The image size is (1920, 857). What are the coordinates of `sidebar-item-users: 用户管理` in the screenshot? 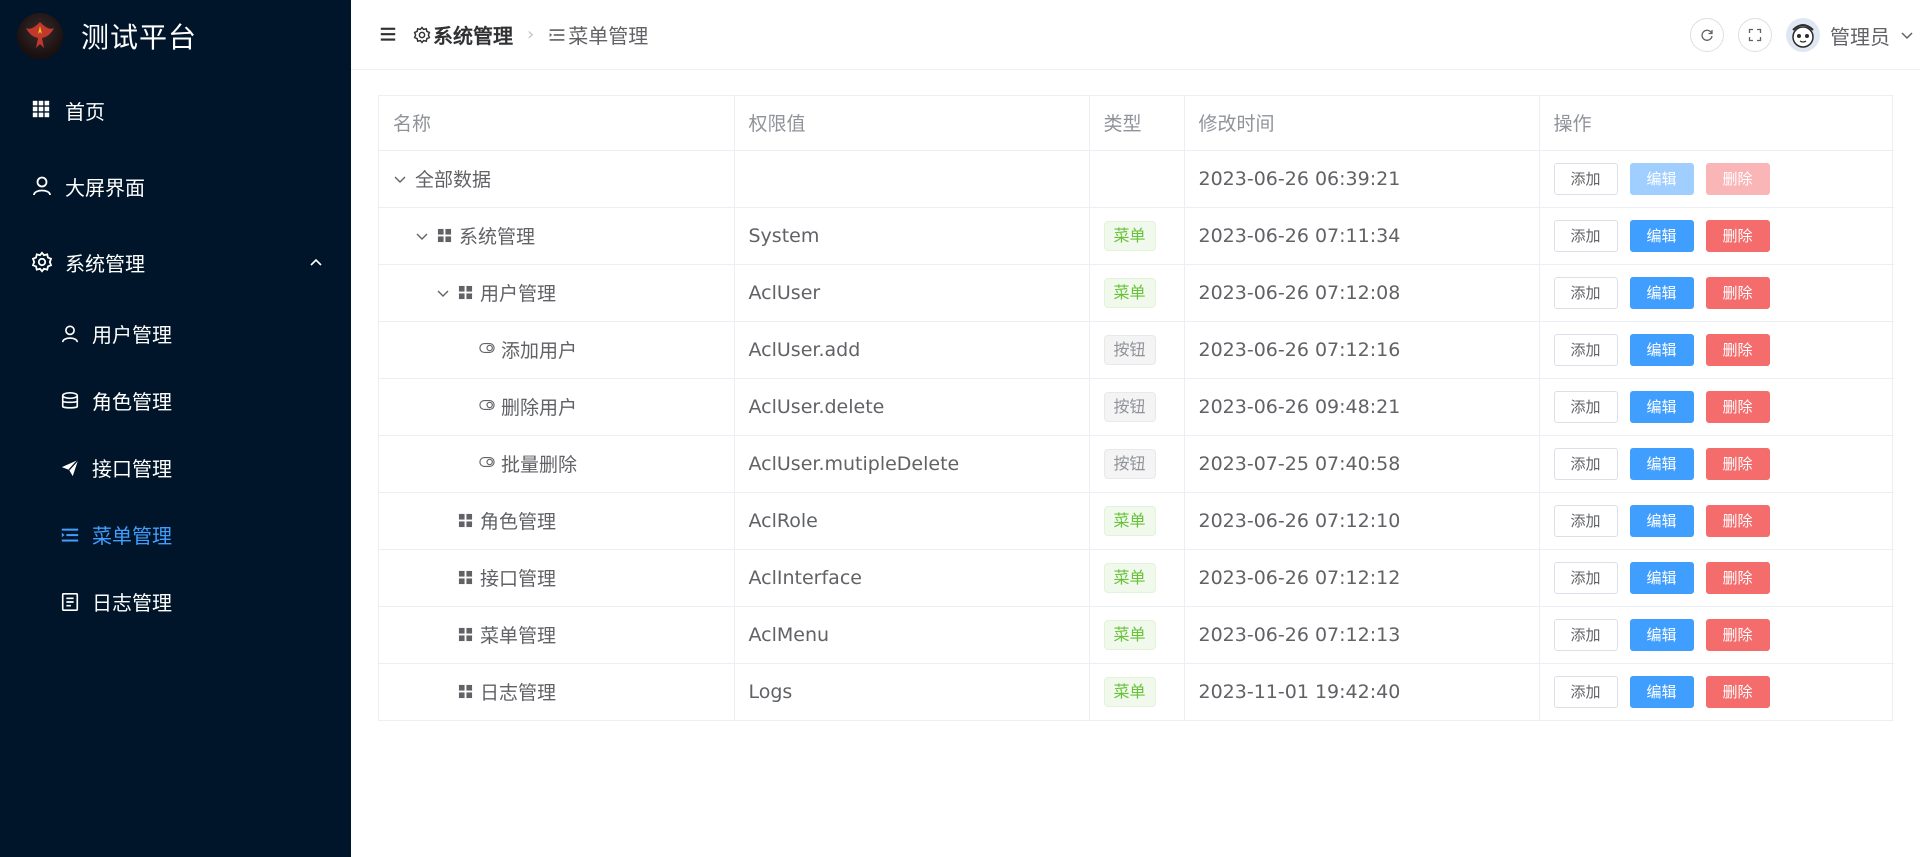 It's located at (175, 333).